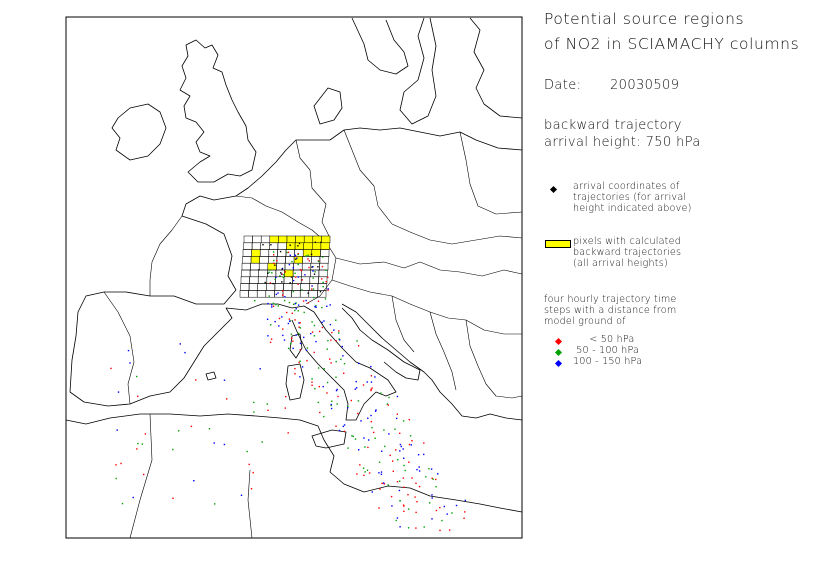  I want to click on pixels-legend-line-2: backward trajectories, so click(627, 252).